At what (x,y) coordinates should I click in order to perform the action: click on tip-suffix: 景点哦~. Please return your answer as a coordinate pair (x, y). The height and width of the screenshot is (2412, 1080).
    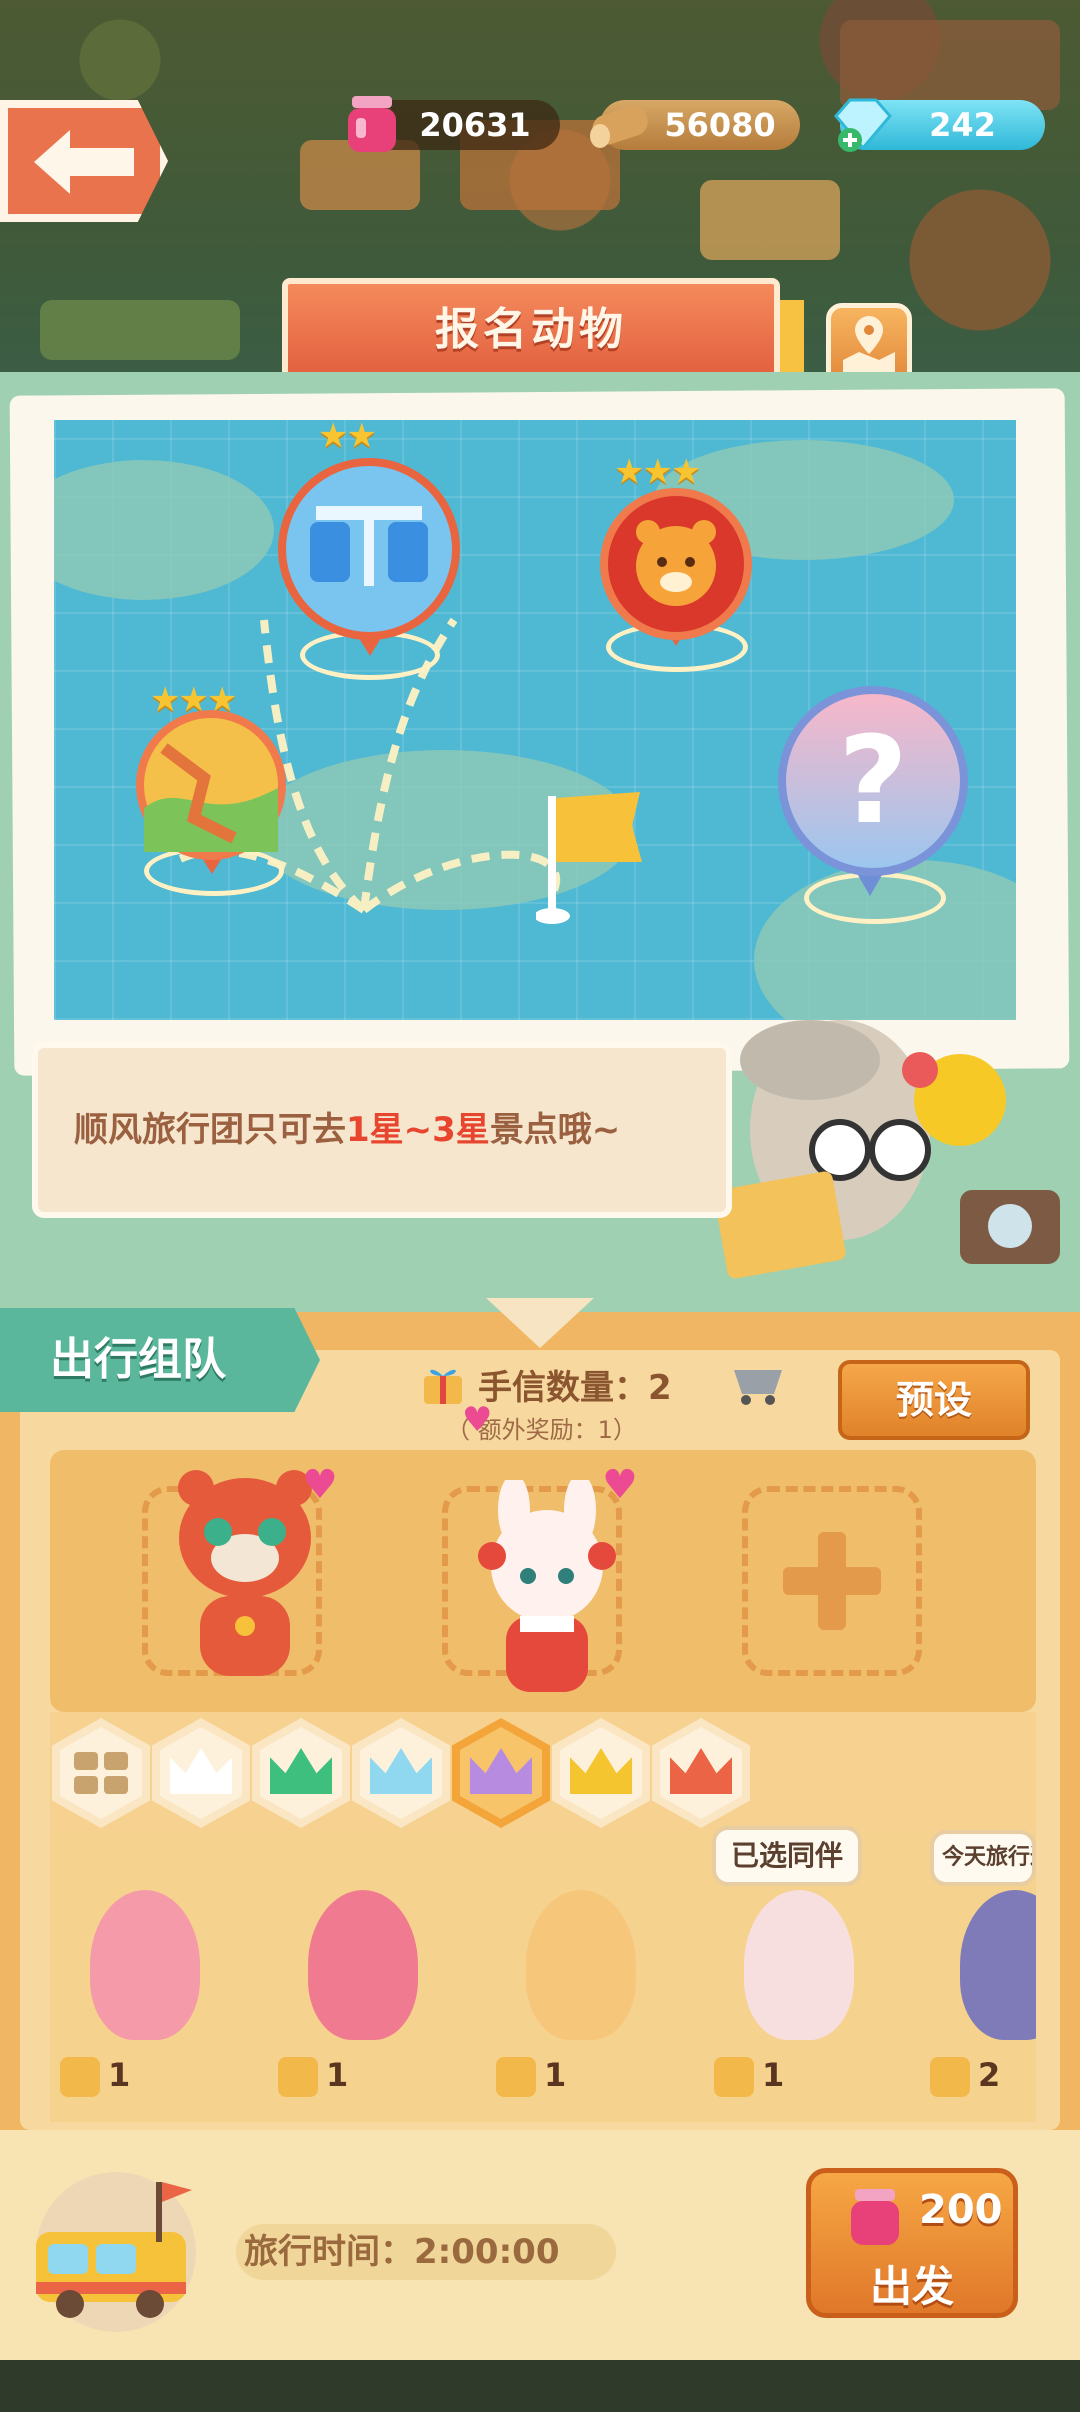
    Looking at the image, I should click on (555, 1130).